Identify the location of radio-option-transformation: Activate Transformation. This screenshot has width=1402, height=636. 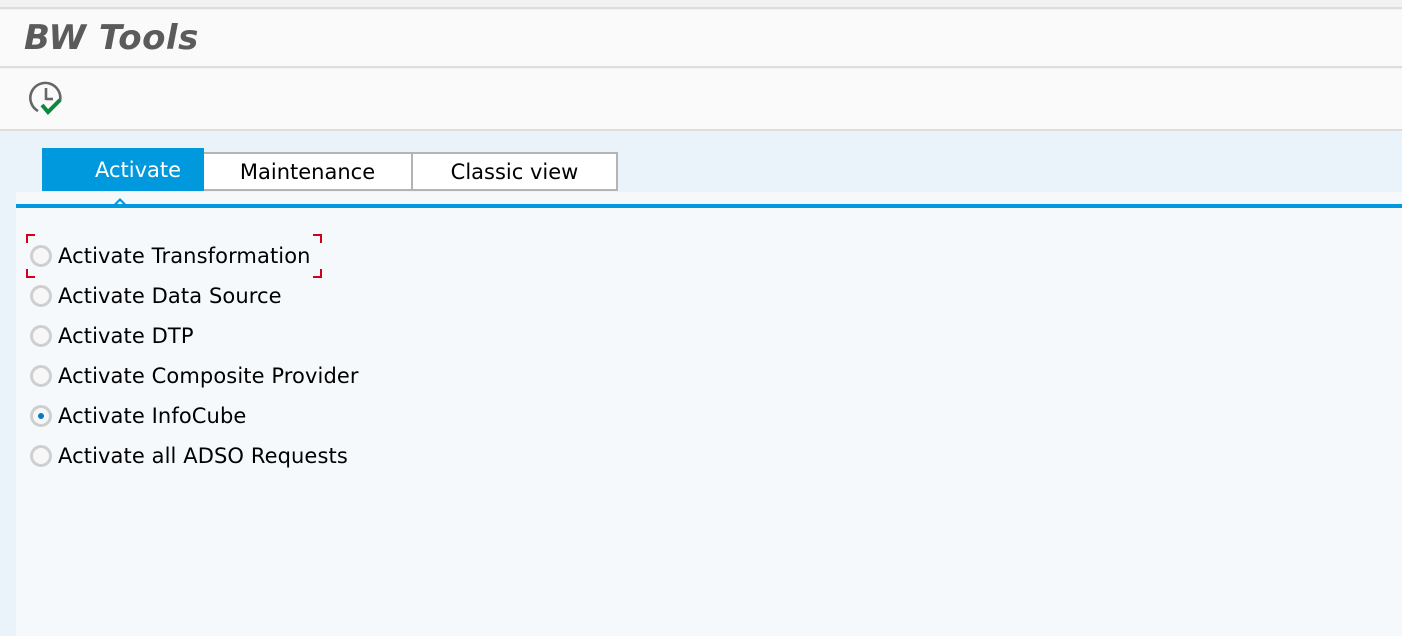
(192, 256).